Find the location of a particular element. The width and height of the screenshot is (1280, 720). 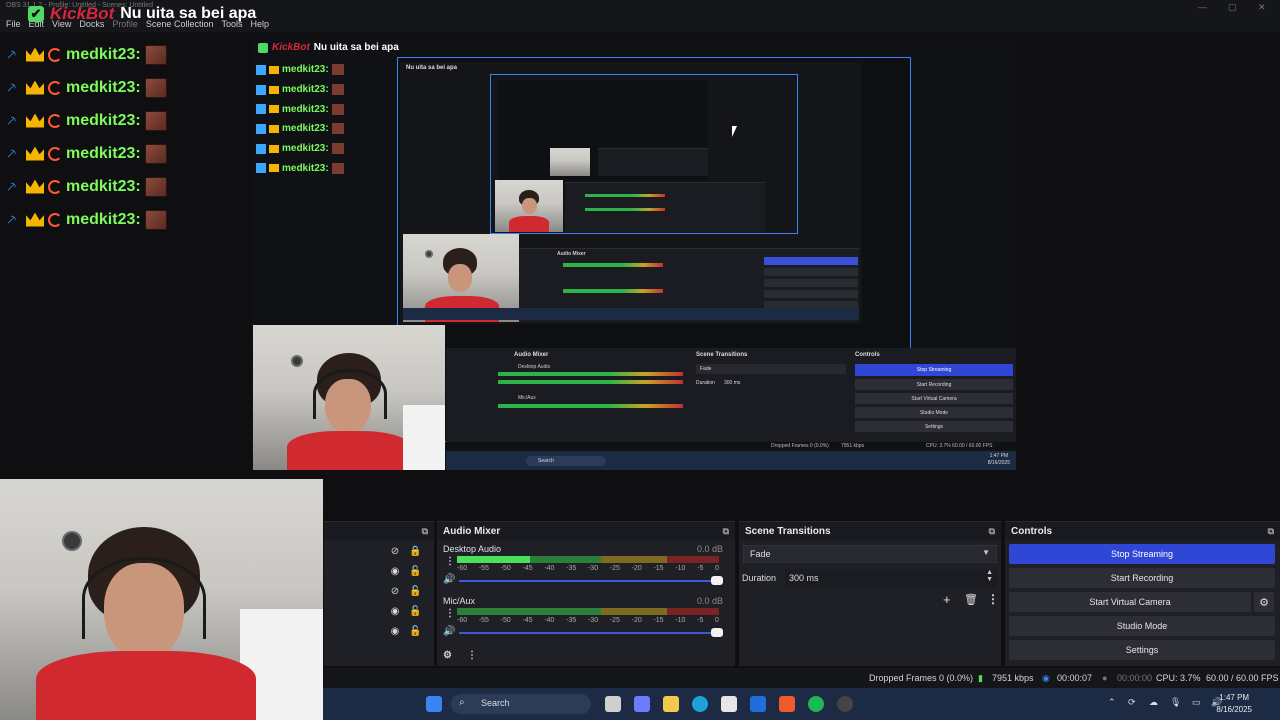

display-tray-icon: ▭ is located at coordinates (1196, 702).